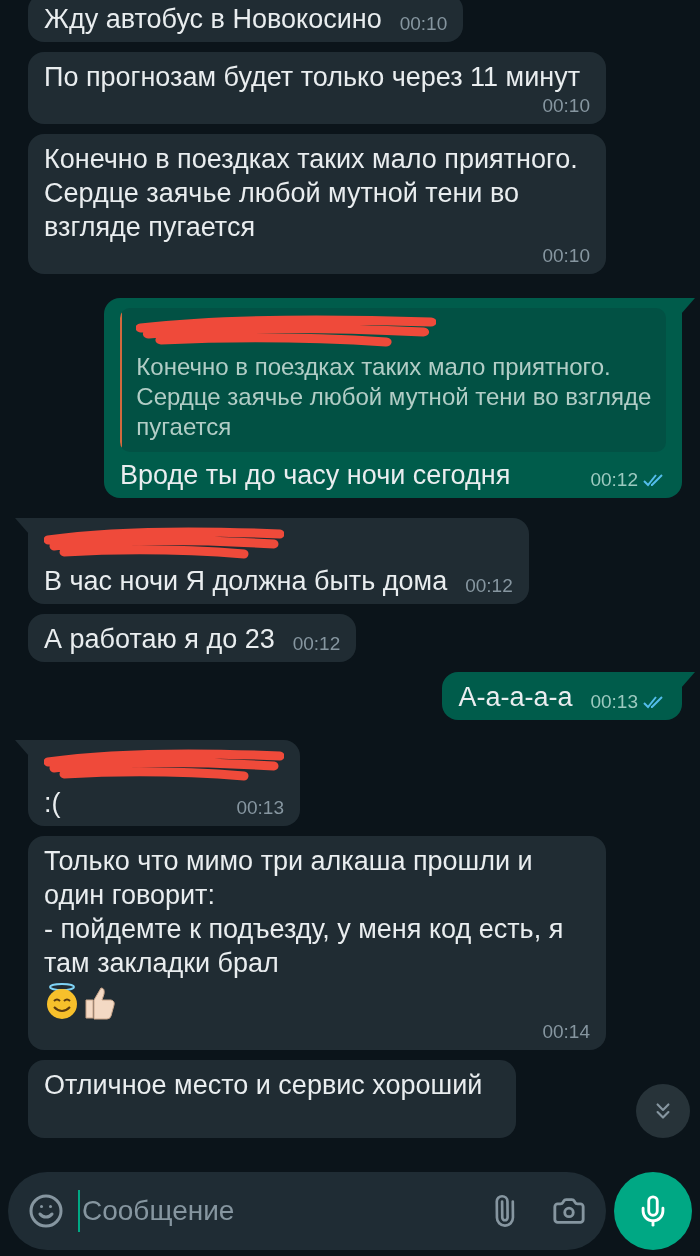 Image resolution: width=700 pixels, height=1256 pixels. Describe the element at coordinates (53, 803) in the screenshot. I see `message-text: :(` at that location.